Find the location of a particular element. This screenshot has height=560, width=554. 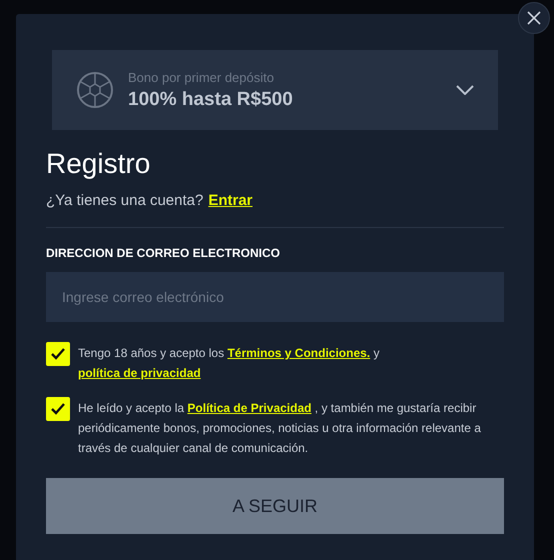

account-prompt: ¿Ya tienes una cuenta? is located at coordinates (125, 200).